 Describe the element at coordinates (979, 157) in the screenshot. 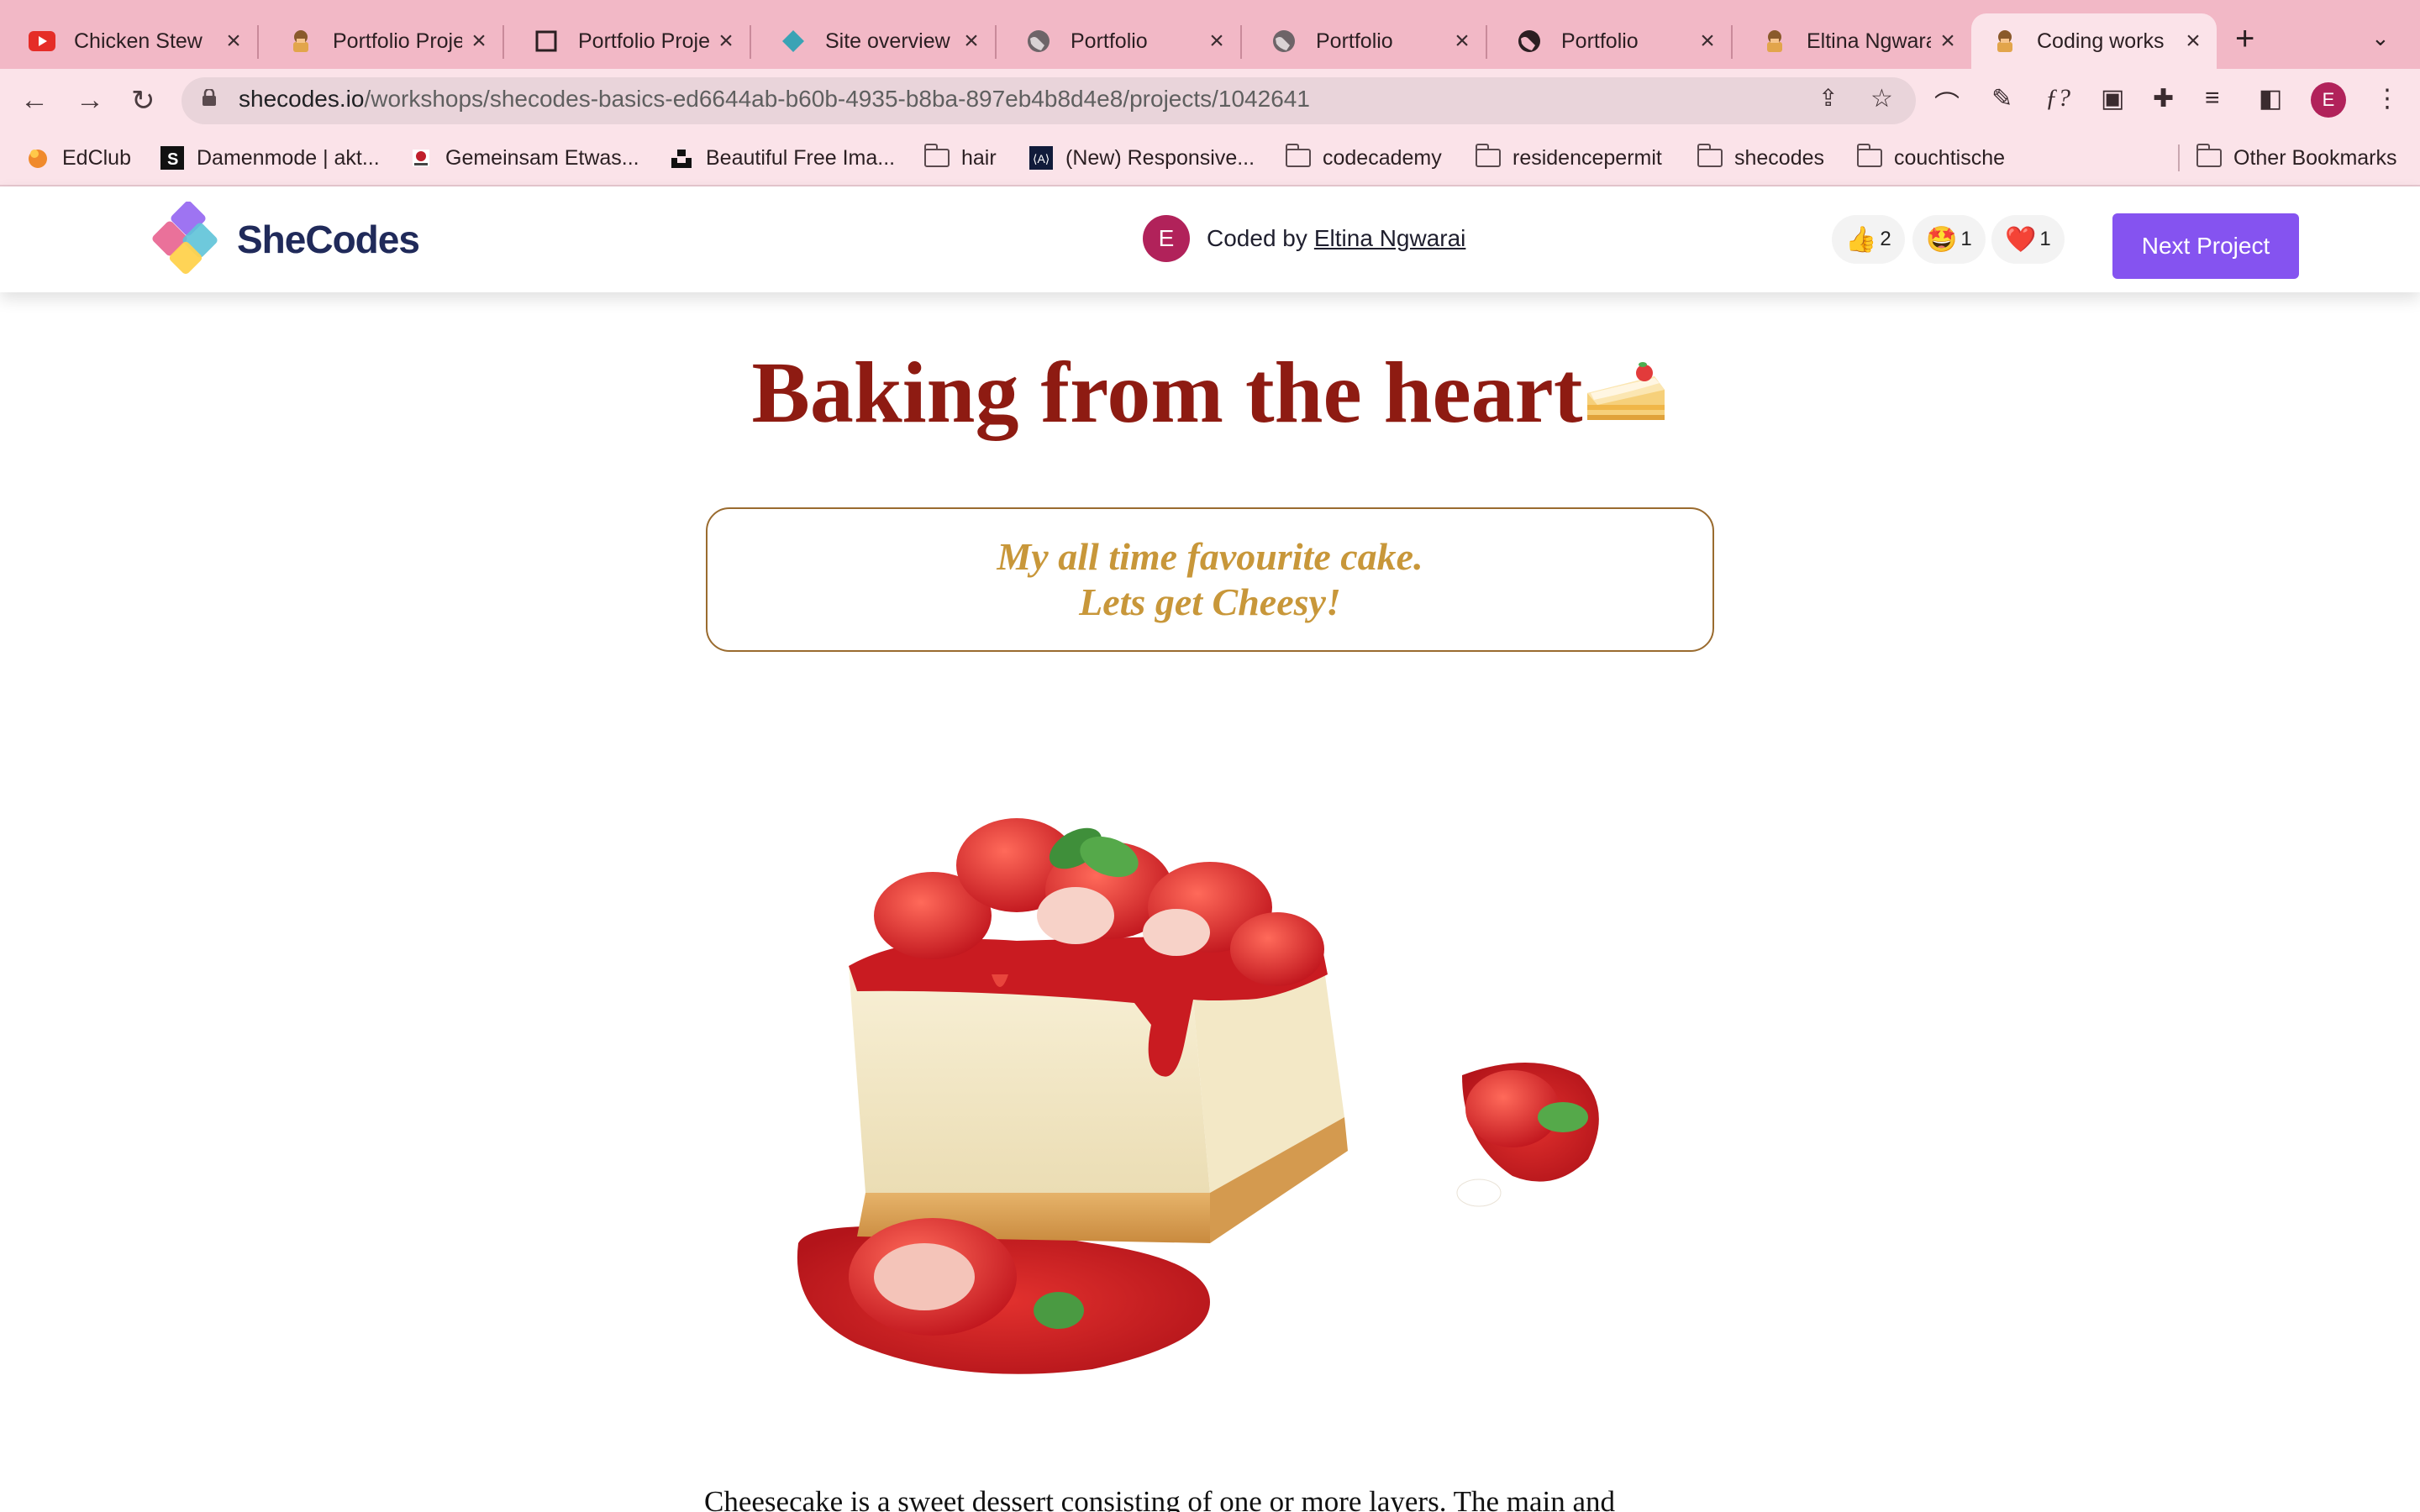

I see `bookmark-label: hair` at that location.